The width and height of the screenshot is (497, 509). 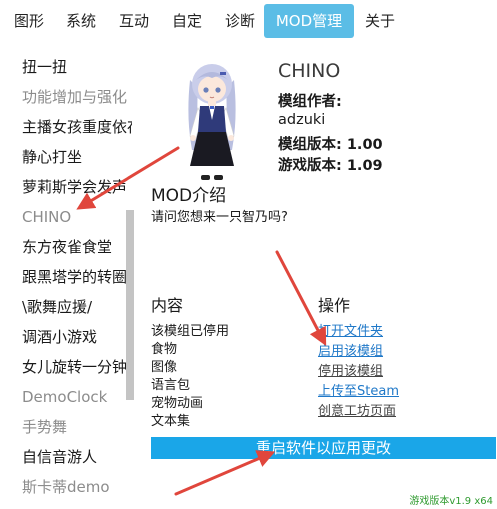 I want to click on list-item: 斯卡蒂demo, so click(x=77, y=487).